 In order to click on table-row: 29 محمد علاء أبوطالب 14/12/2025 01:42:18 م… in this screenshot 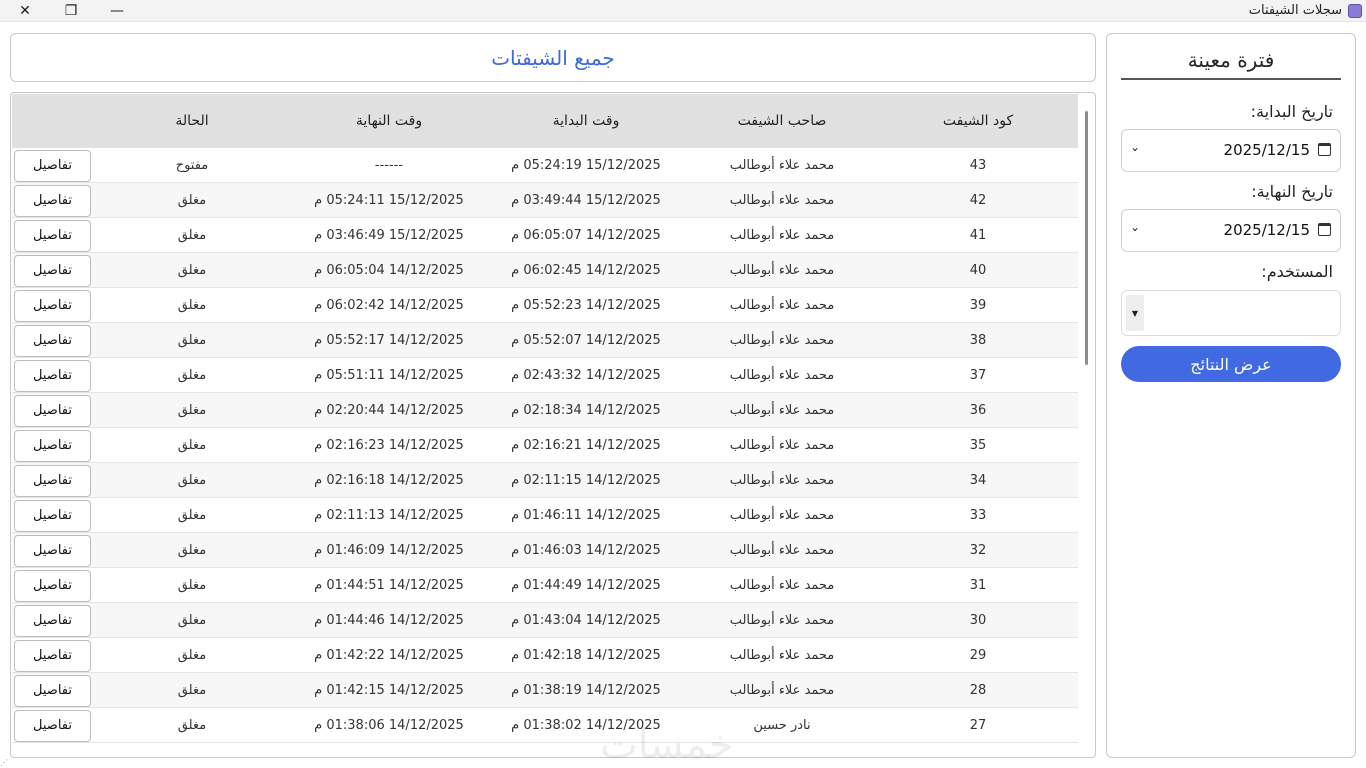, I will do `click(545, 655)`.